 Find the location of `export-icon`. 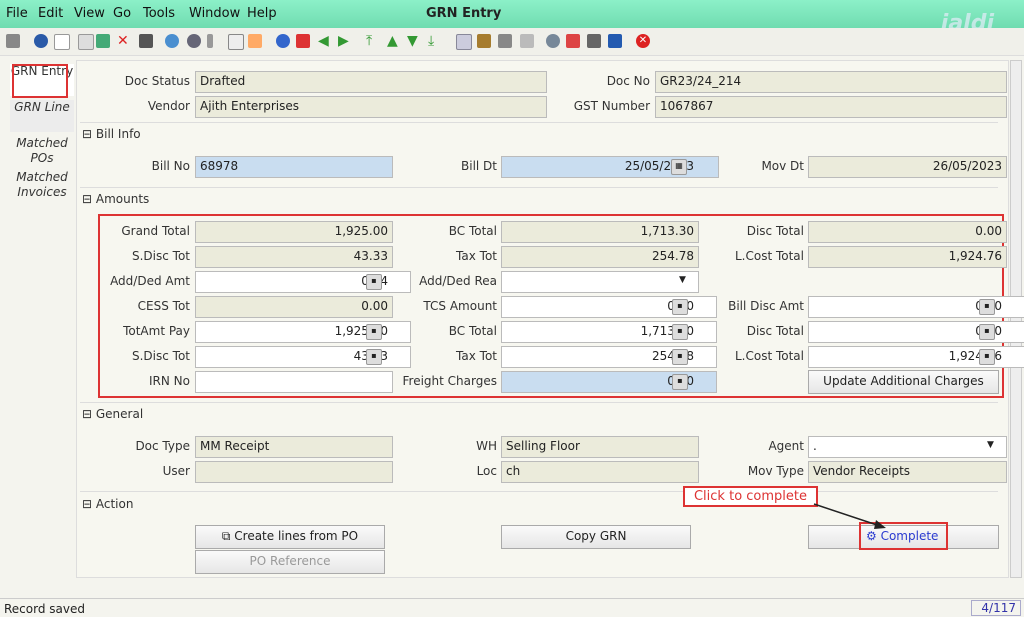

export-icon is located at coordinates (527, 41).